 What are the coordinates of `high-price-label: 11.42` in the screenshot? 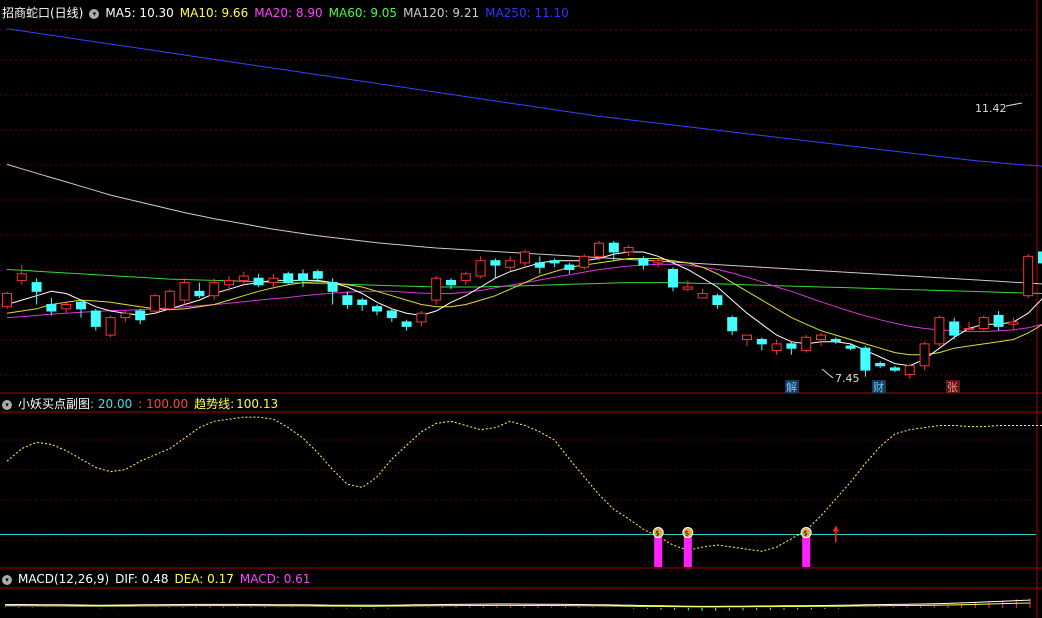 It's located at (991, 108).